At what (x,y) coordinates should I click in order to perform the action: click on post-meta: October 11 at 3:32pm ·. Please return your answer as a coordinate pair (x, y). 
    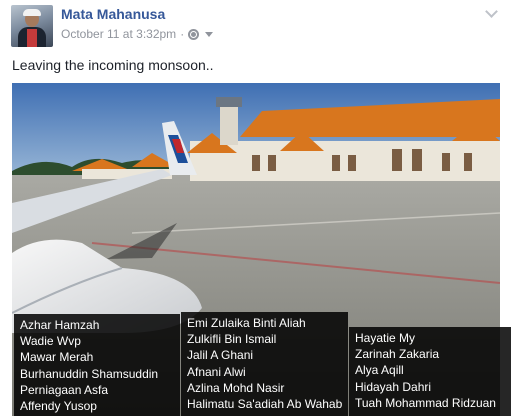
    Looking at the image, I should click on (137, 34).